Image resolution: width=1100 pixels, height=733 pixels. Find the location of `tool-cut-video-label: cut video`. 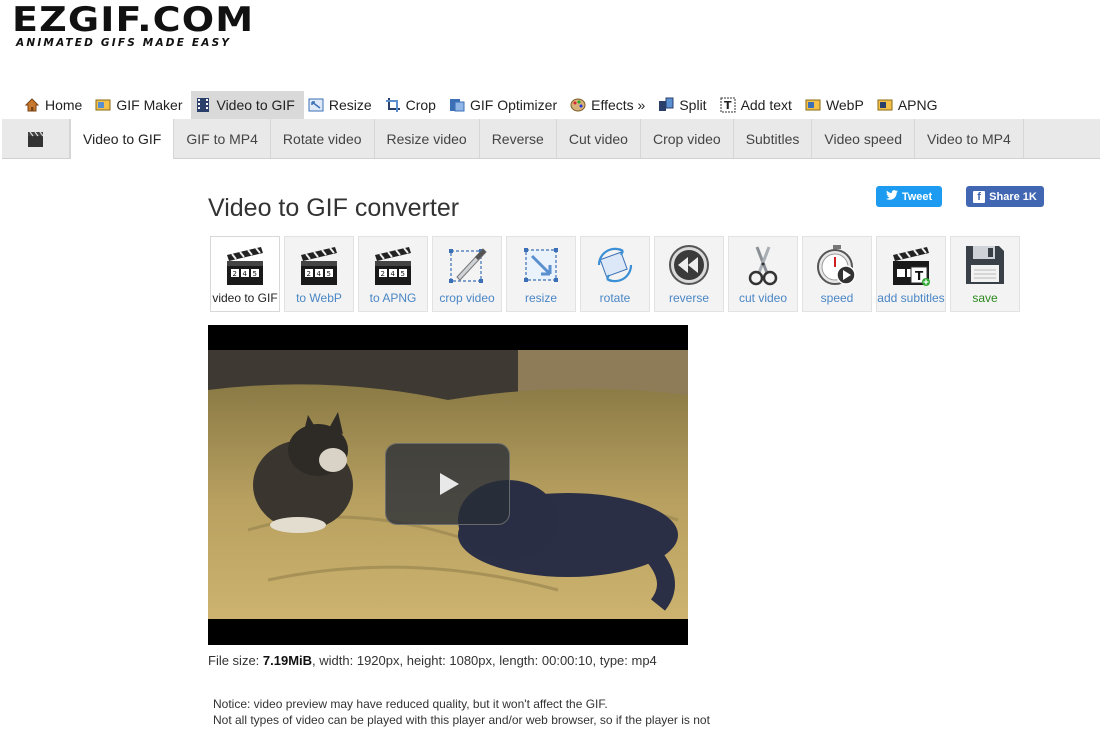

tool-cut-video-label: cut video is located at coordinates (763, 298).